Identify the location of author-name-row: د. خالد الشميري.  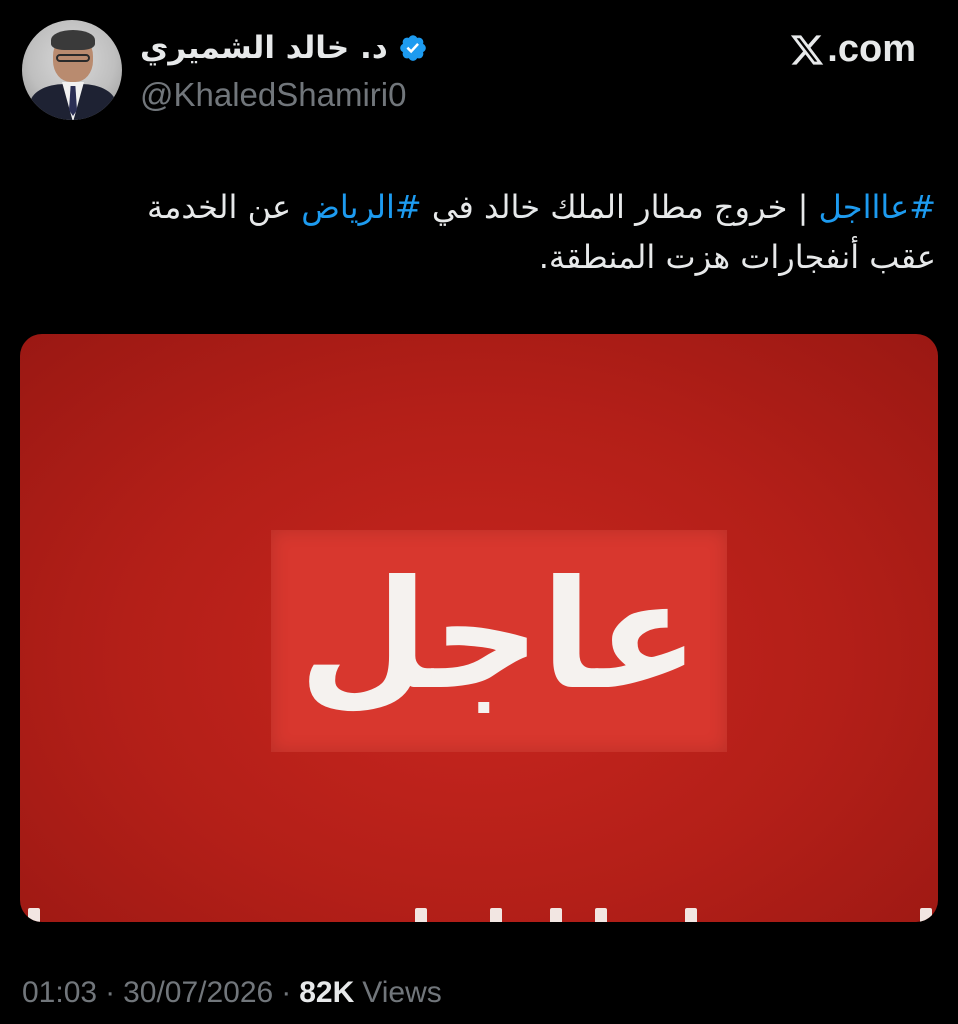
(284, 48).